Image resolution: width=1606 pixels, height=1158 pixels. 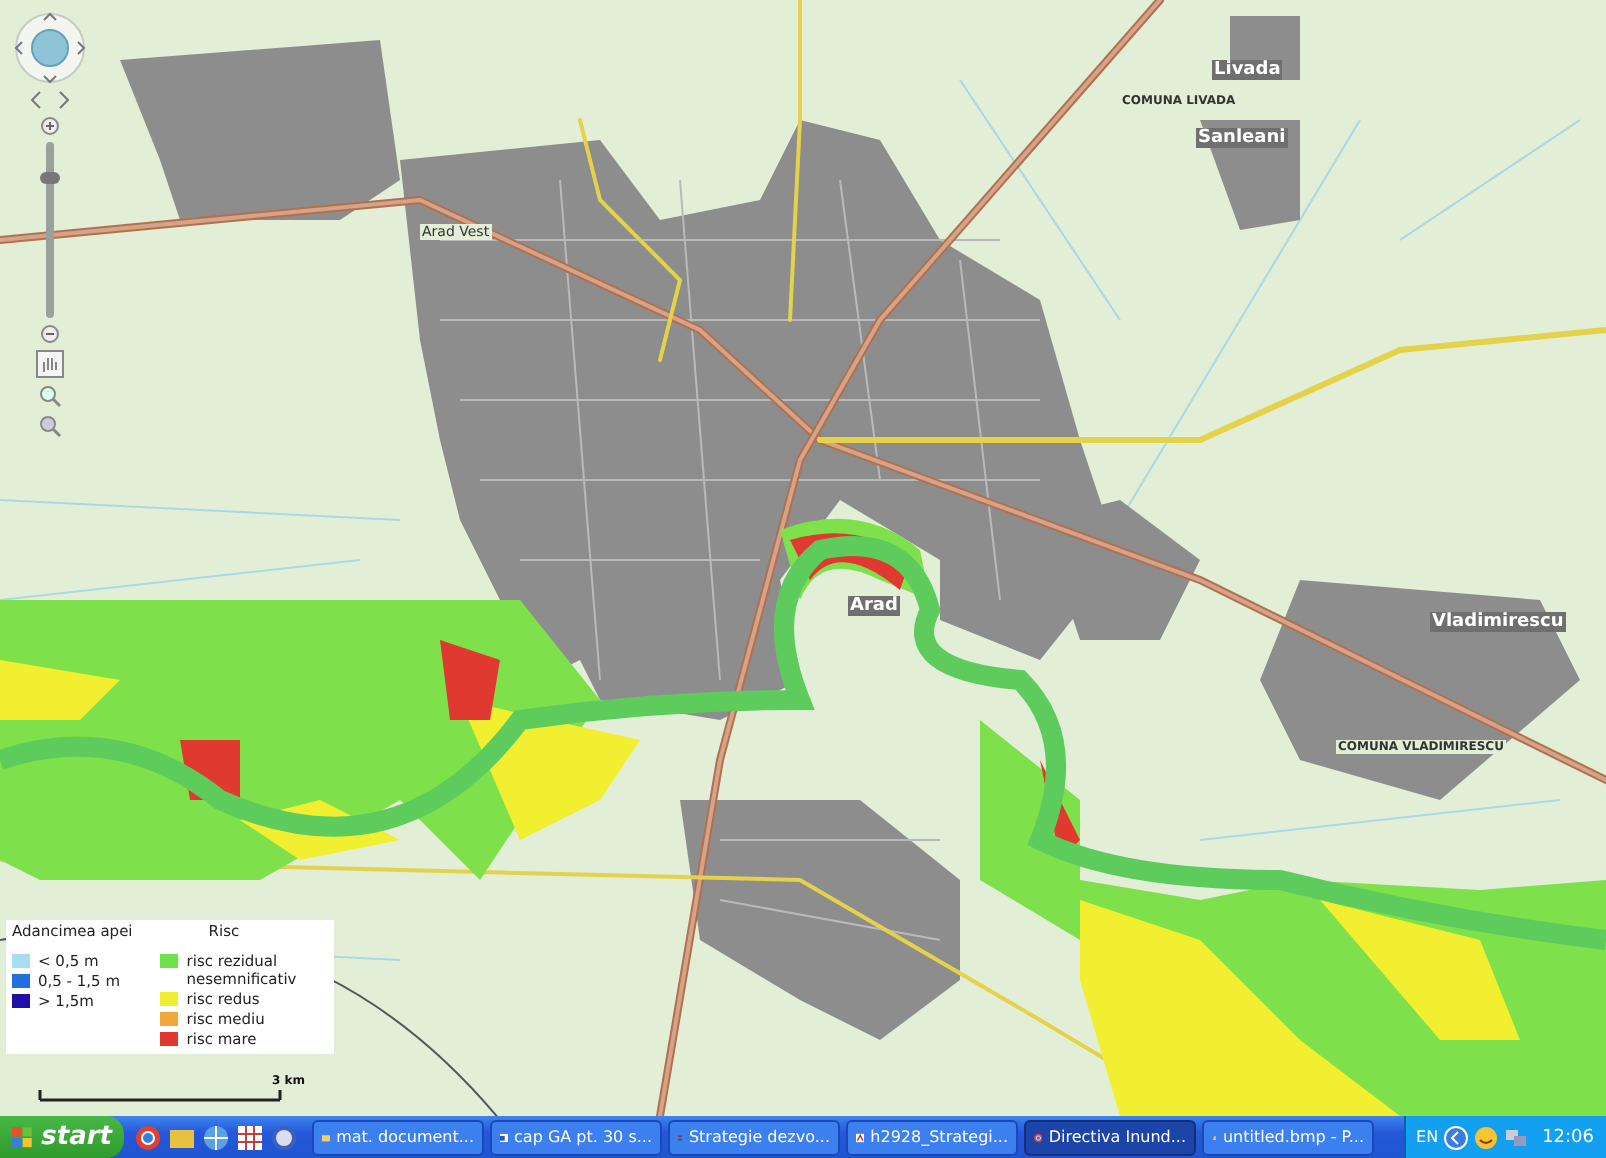 I want to click on chevron-icon, so click(x=1456, y=1137).